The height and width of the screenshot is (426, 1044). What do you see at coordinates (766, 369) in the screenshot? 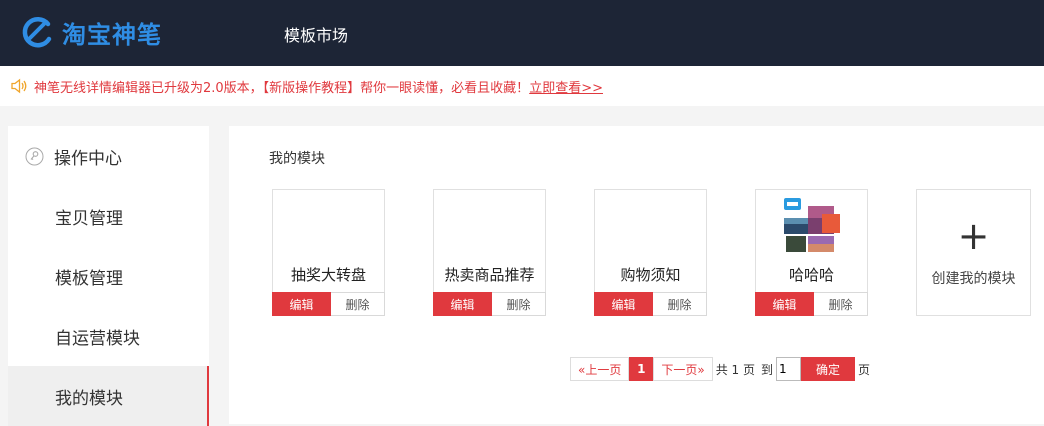
I see `goto-label: 到` at bounding box center [766, 369].